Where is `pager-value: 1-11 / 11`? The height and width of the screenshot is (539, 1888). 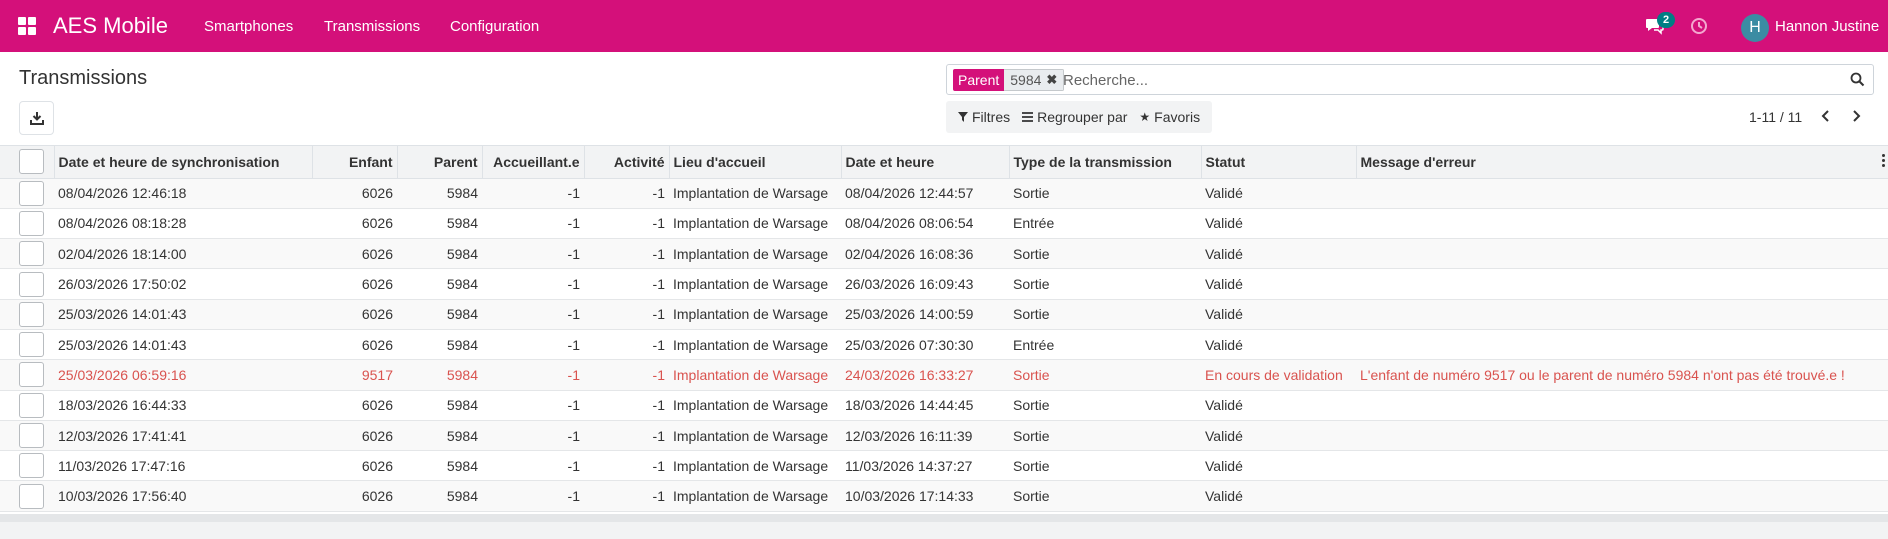
pager-value: 1-11 / 11 is located at coordinates (1775, 117).